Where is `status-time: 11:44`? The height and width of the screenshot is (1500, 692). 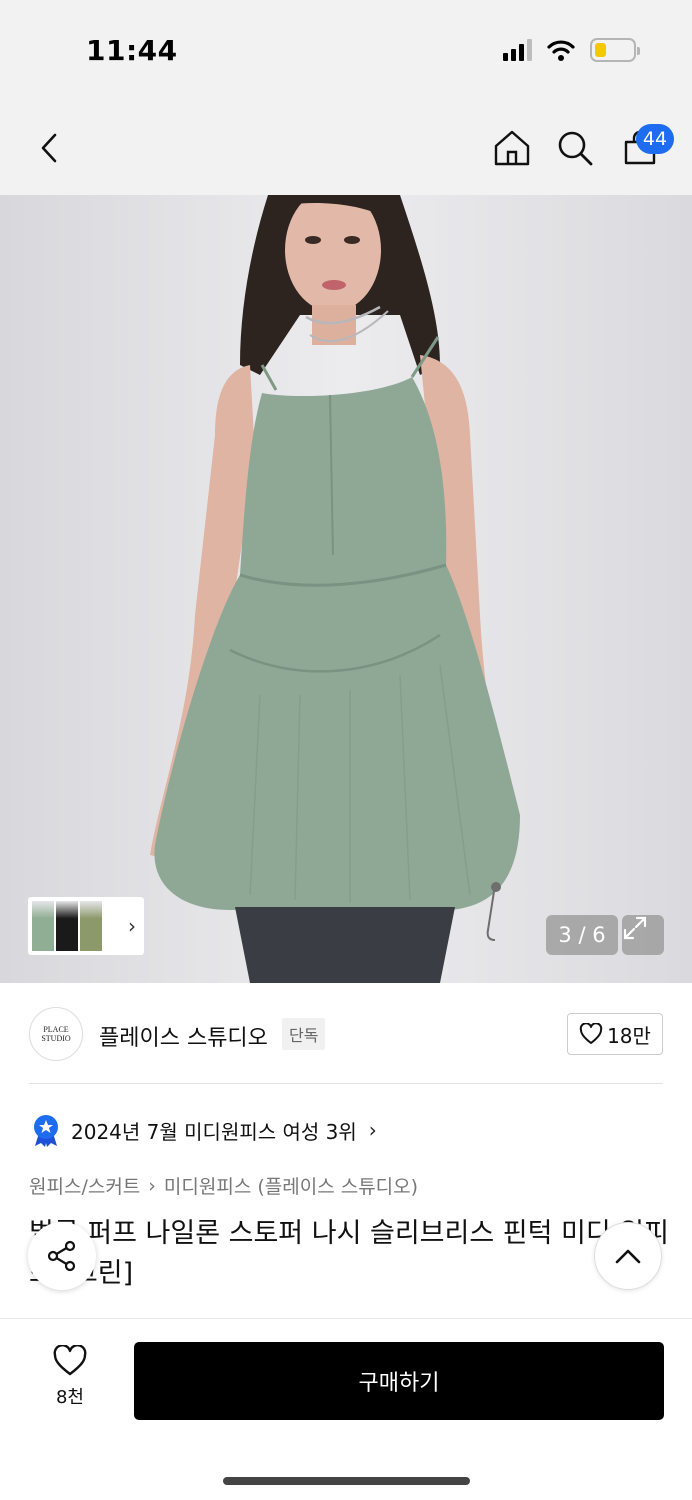 status-time: 11:44 is located at coordinates (132, 50).